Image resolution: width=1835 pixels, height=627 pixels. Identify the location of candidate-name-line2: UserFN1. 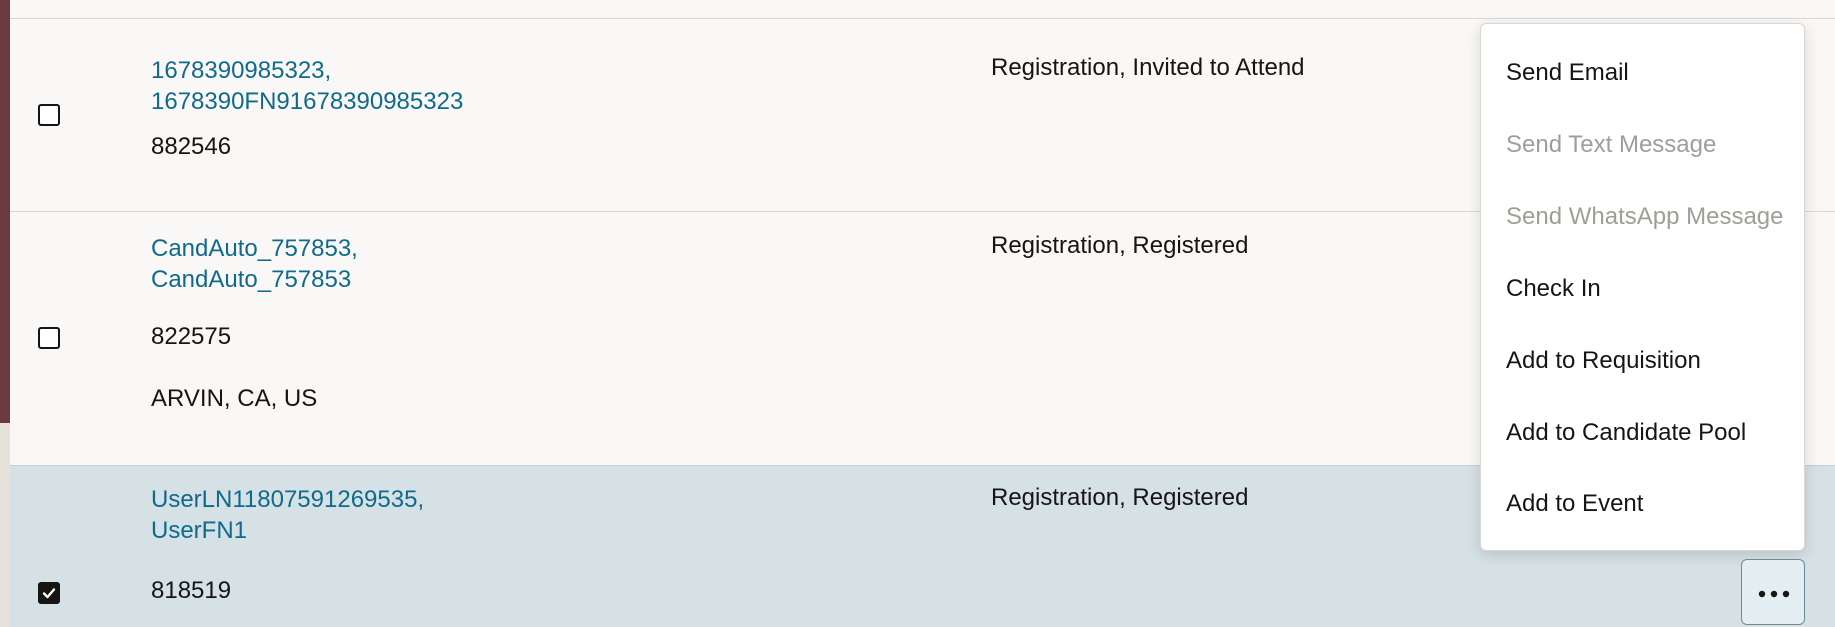
(287, 530).